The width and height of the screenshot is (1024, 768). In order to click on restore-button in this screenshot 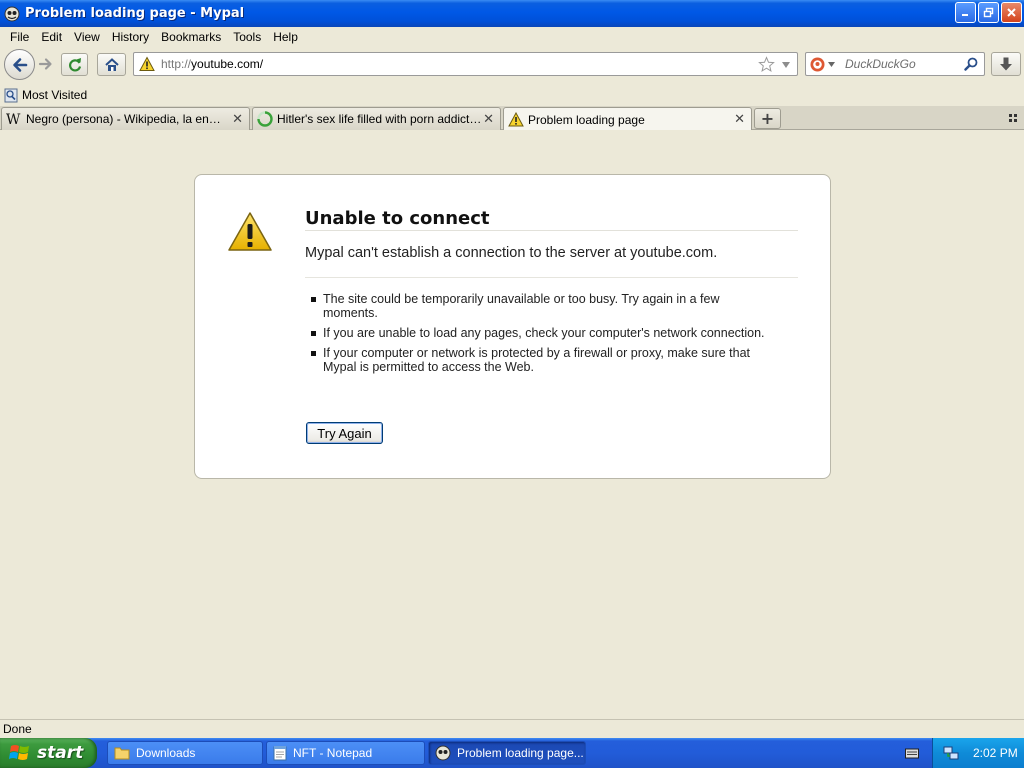, I will do `click(988, 12)`.